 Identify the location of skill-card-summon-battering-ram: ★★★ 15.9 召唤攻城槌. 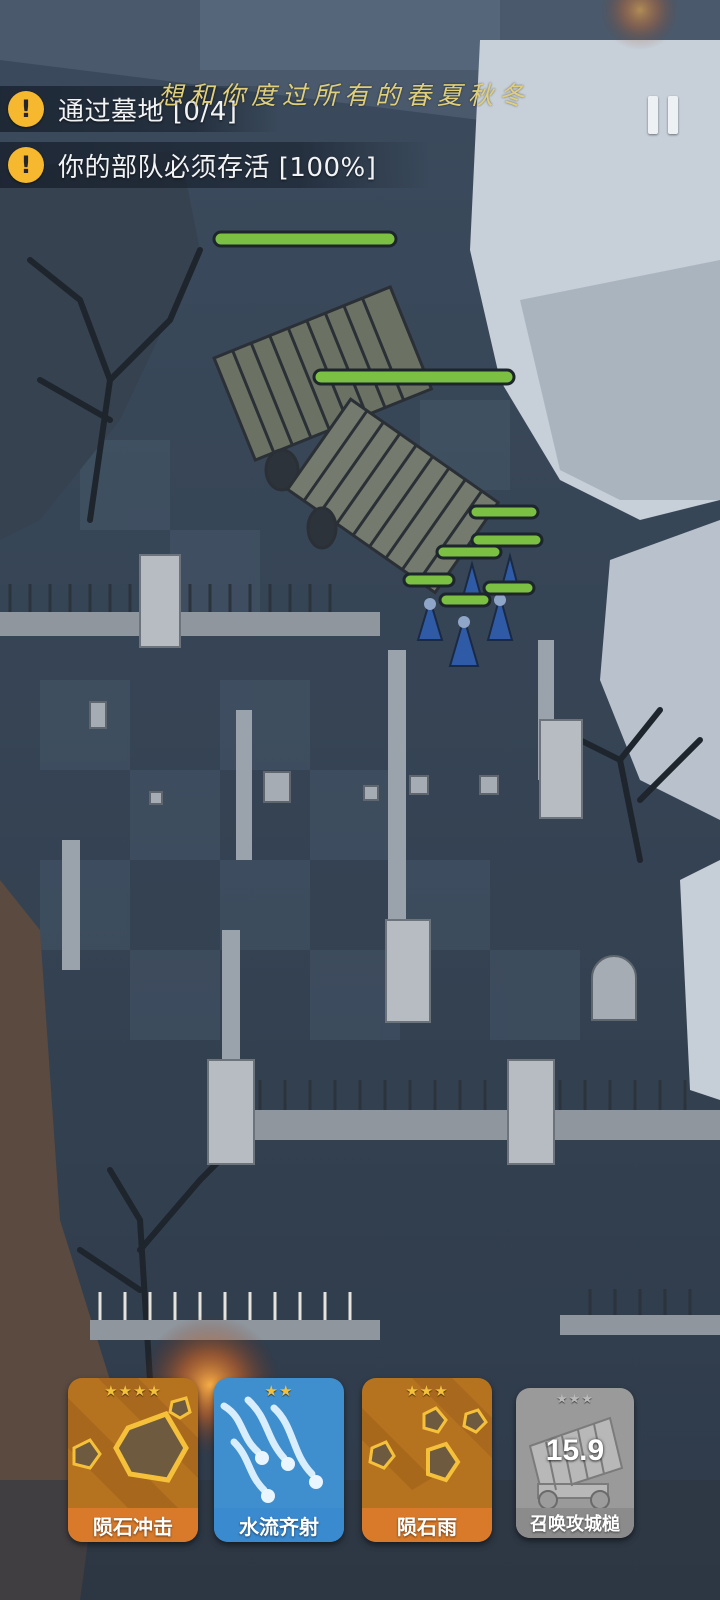
(575, 1463).